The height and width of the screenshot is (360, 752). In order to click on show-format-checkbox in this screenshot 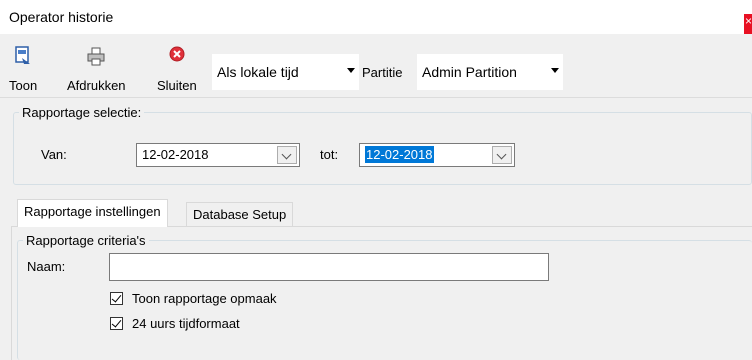, I will do `click(116, 298)`.